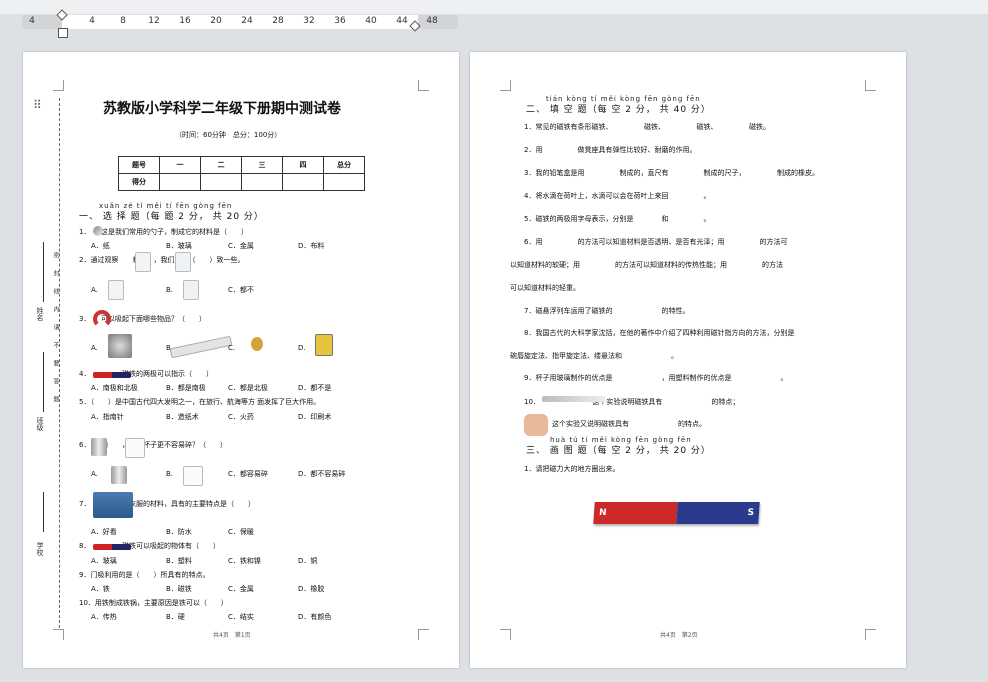  Describe the element at coordinates (180, 165) in the screenshot. I see `table-cell: 一` at that location.